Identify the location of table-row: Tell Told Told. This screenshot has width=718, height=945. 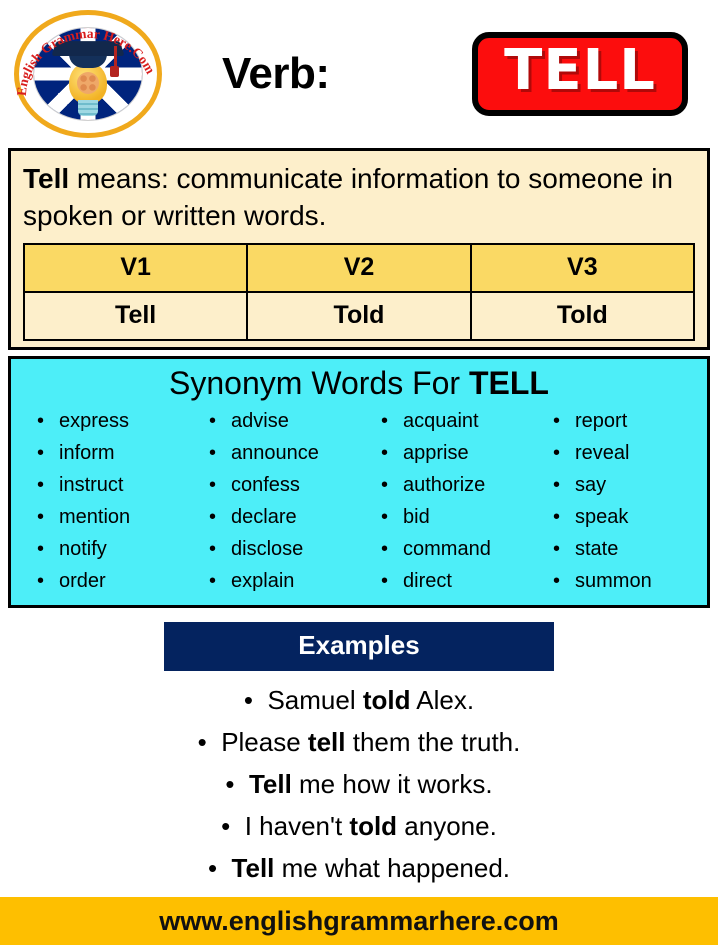
(359, 315).